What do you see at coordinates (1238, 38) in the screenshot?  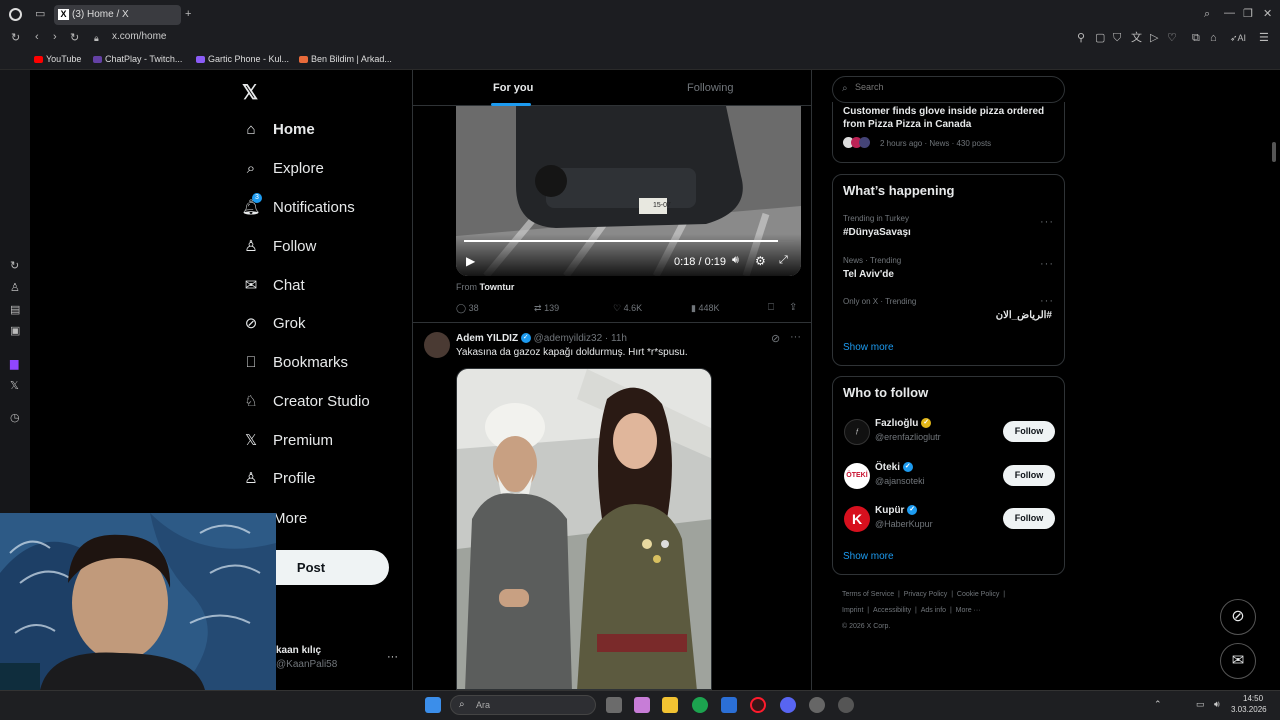 I see `ai-button: ➶AI` at bounding box center [1238, 38].